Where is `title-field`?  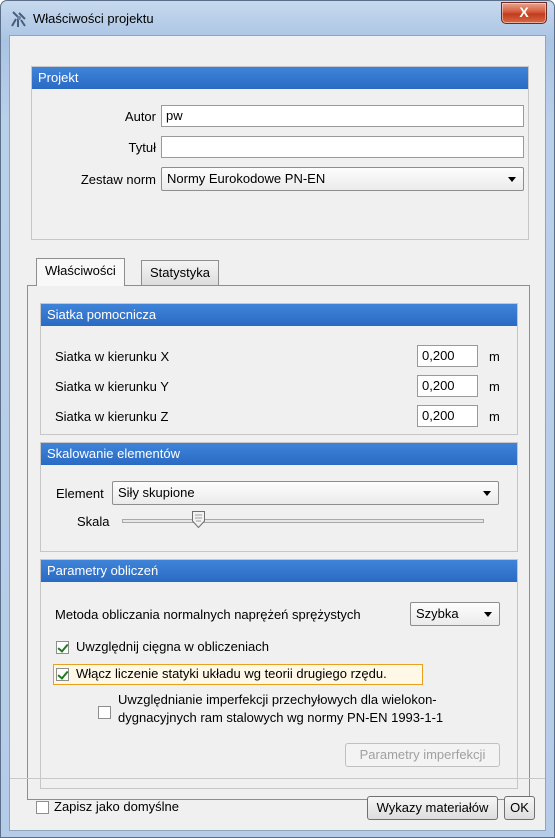
title-field is located at coordinates (342, 147).